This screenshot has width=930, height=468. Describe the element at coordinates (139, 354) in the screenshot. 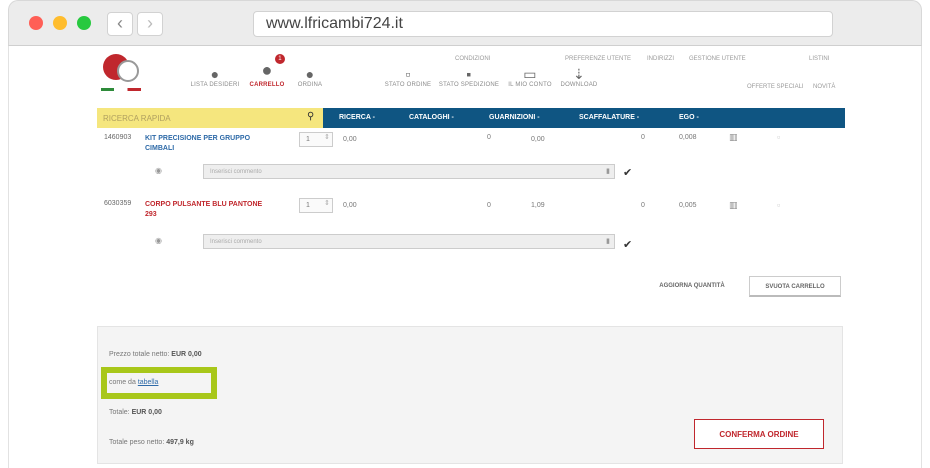

I see `net-total-label: Prezzo totale netto:` at that location.